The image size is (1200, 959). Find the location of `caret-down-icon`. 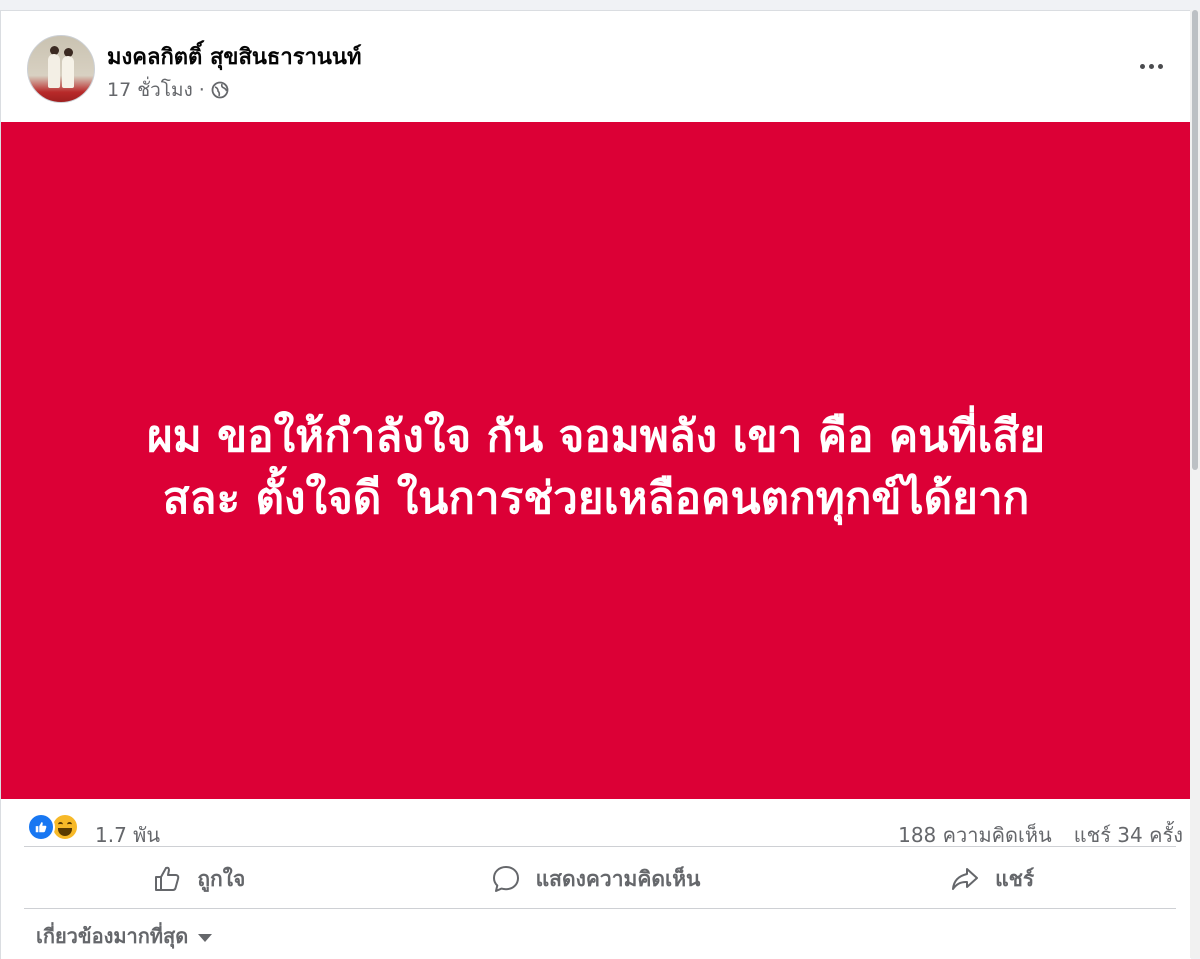

caret-down-icon is located at coordinates (205, 938).